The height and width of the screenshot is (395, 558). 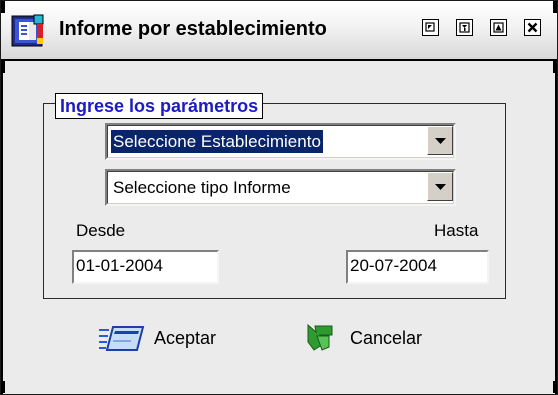 I want to click on restore-button, so click(x=430, y=27).